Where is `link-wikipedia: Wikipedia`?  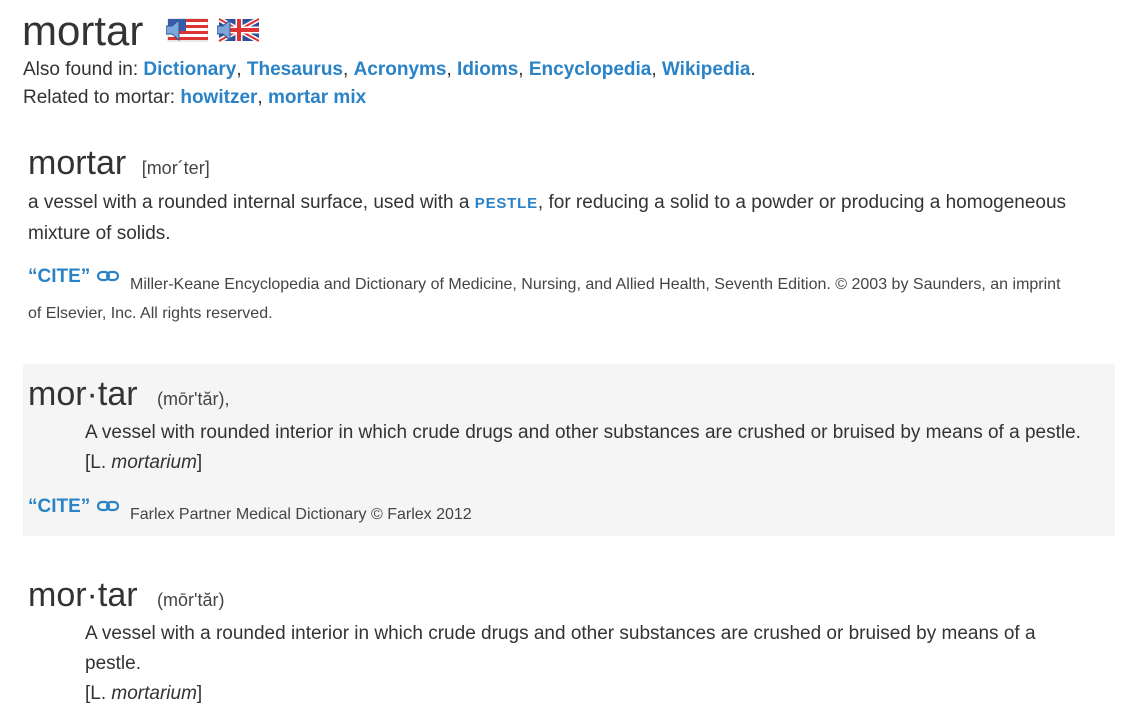 link-wikipedia: Wikipedia is located at coordinates (706, 69).